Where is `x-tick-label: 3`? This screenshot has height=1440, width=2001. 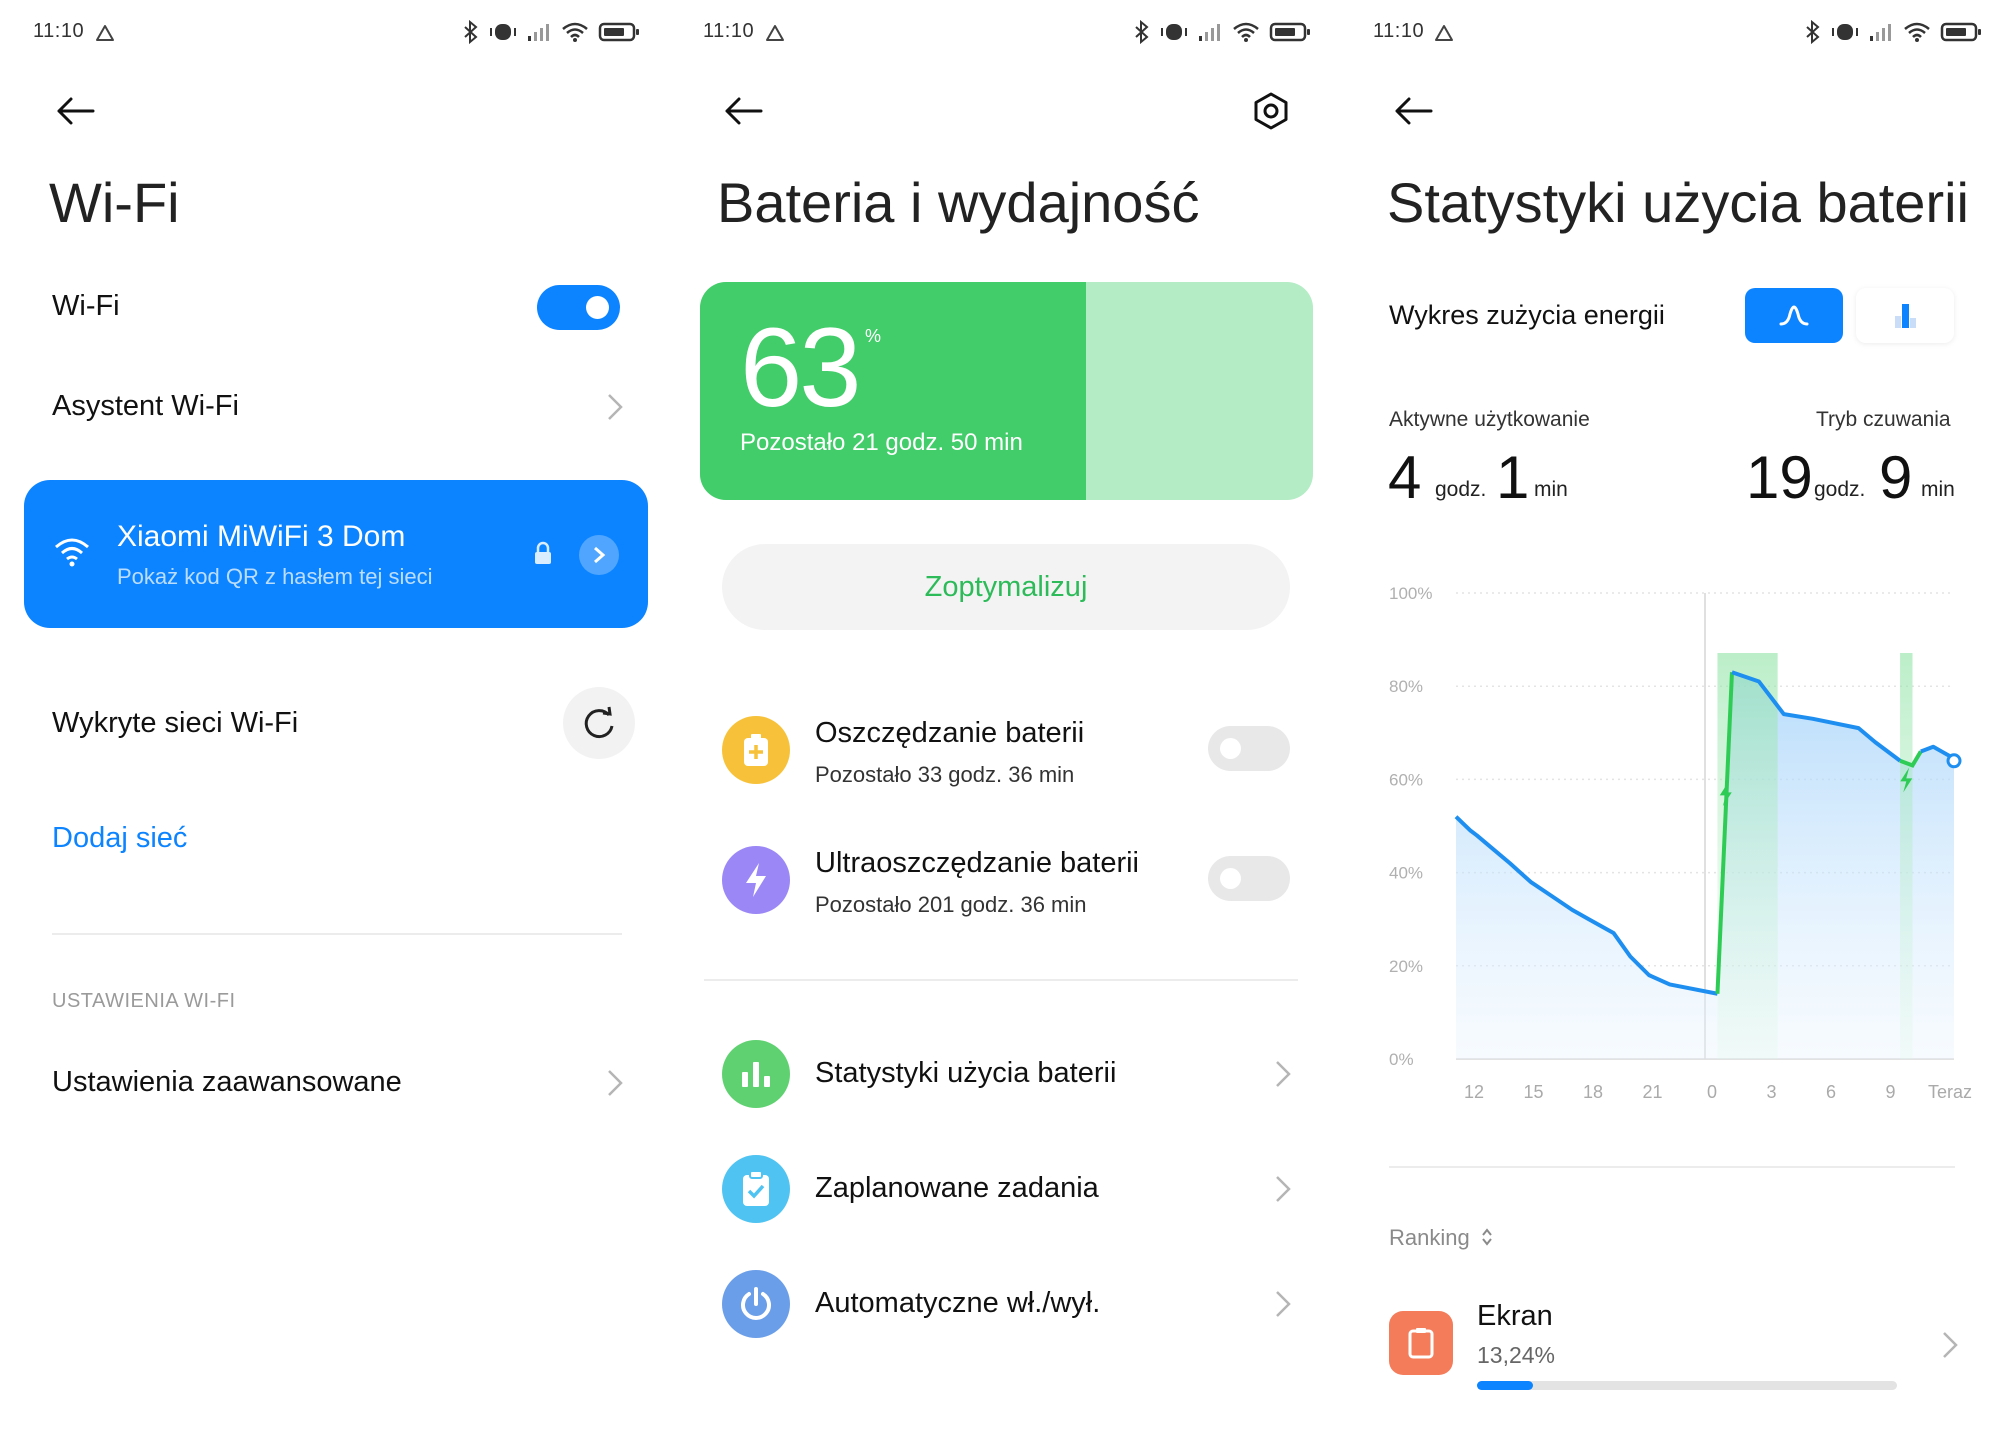 x-tick-label: 3 is located at coordinates (1771, 1092).